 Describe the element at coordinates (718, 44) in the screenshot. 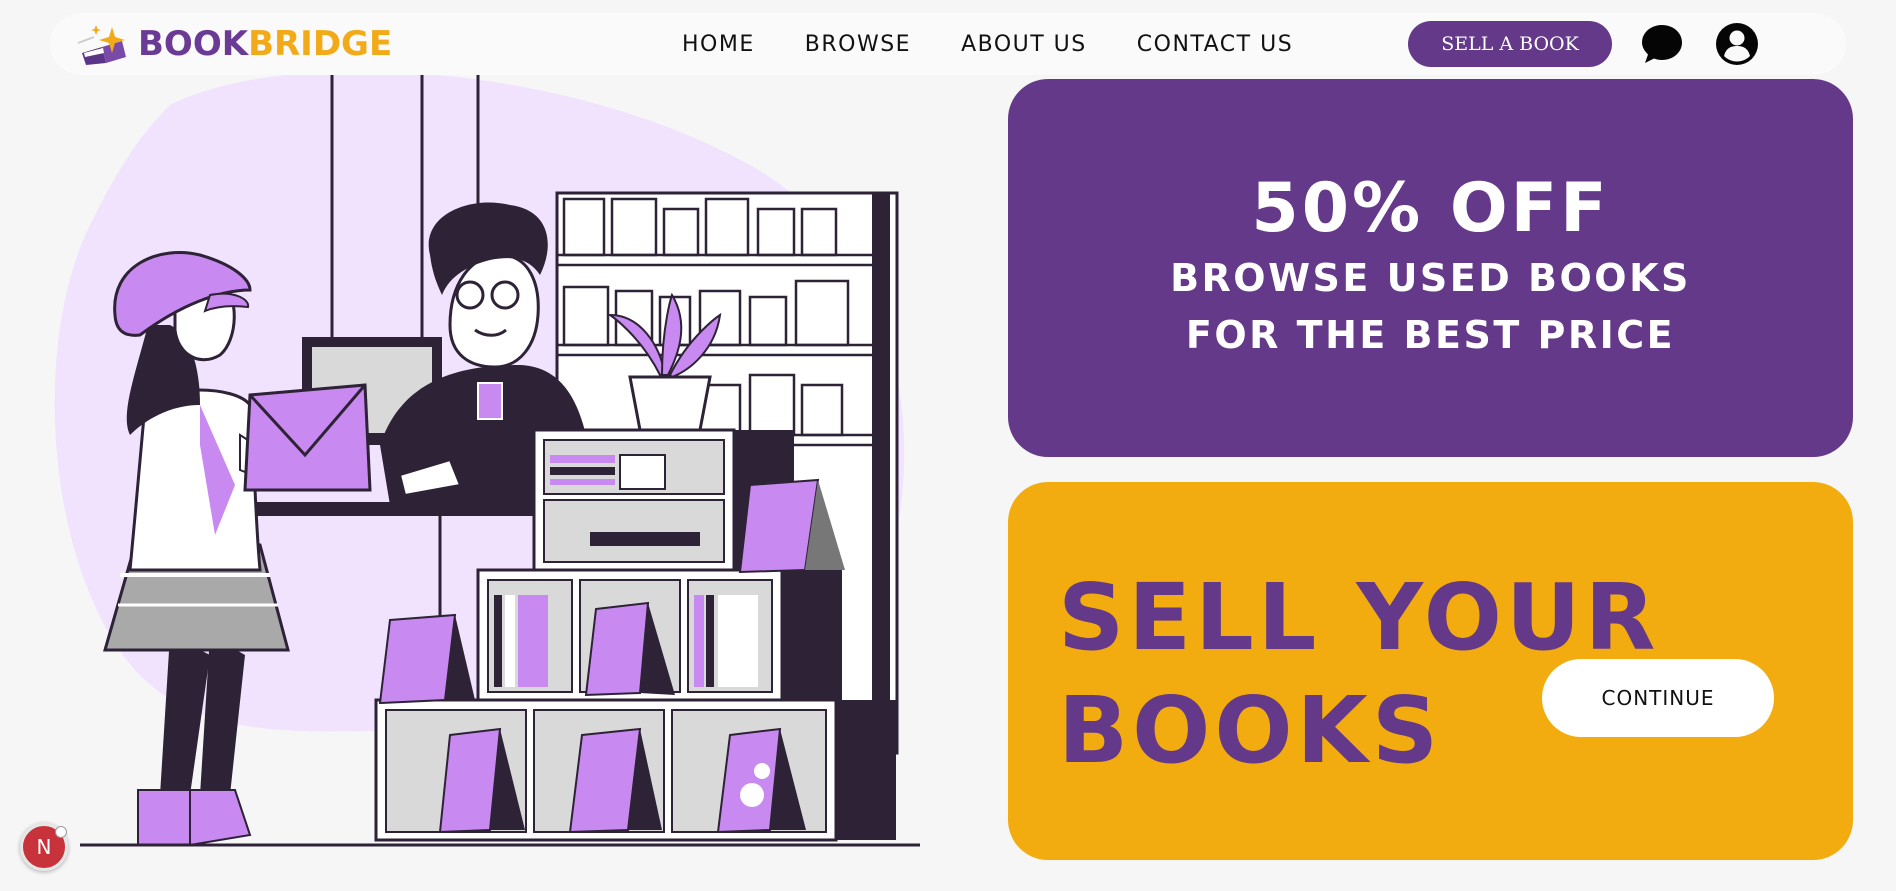

I see `nav-link-home: HOME` at that location.